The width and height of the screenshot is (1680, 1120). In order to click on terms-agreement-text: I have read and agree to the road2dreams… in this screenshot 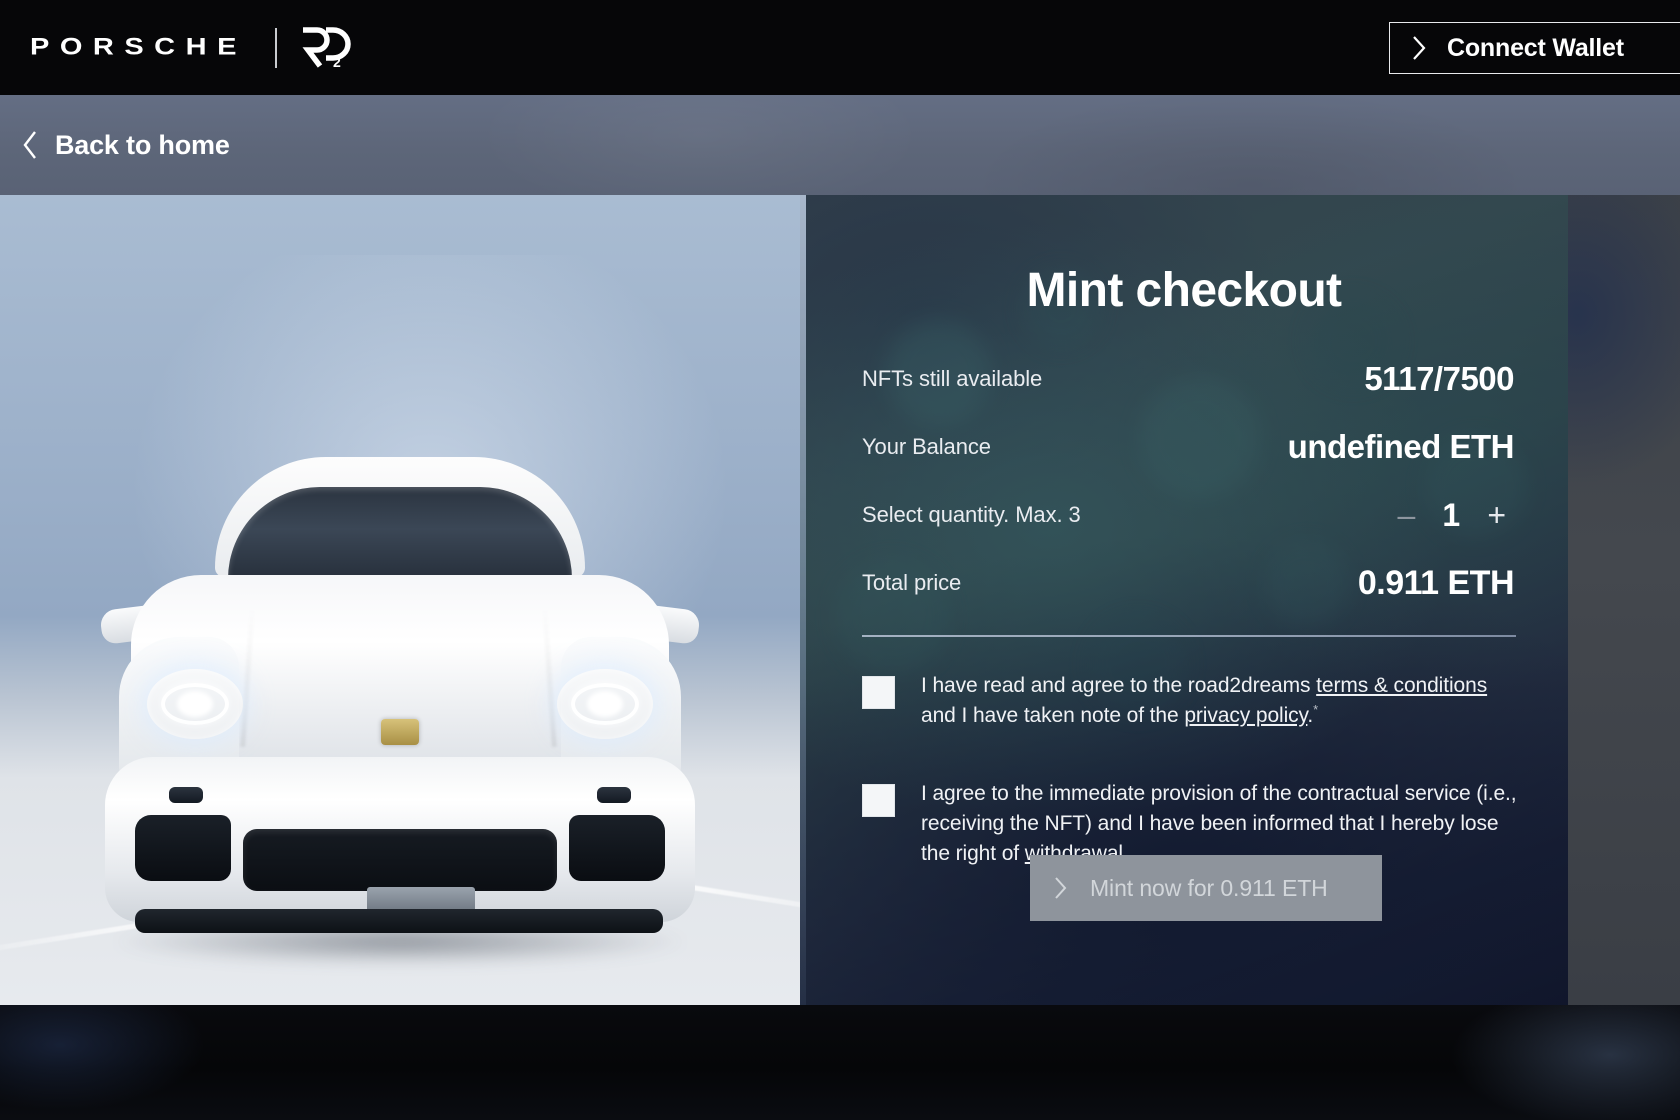, I will do `click(1219, 701)`.